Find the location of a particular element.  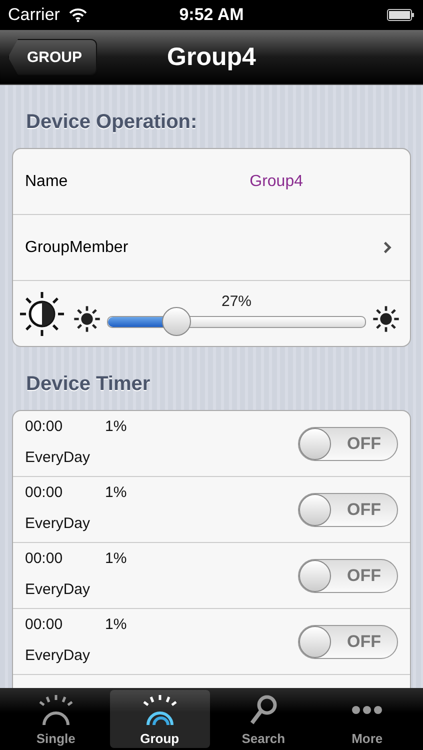

battery-icon is located at coordinates (401, 15).